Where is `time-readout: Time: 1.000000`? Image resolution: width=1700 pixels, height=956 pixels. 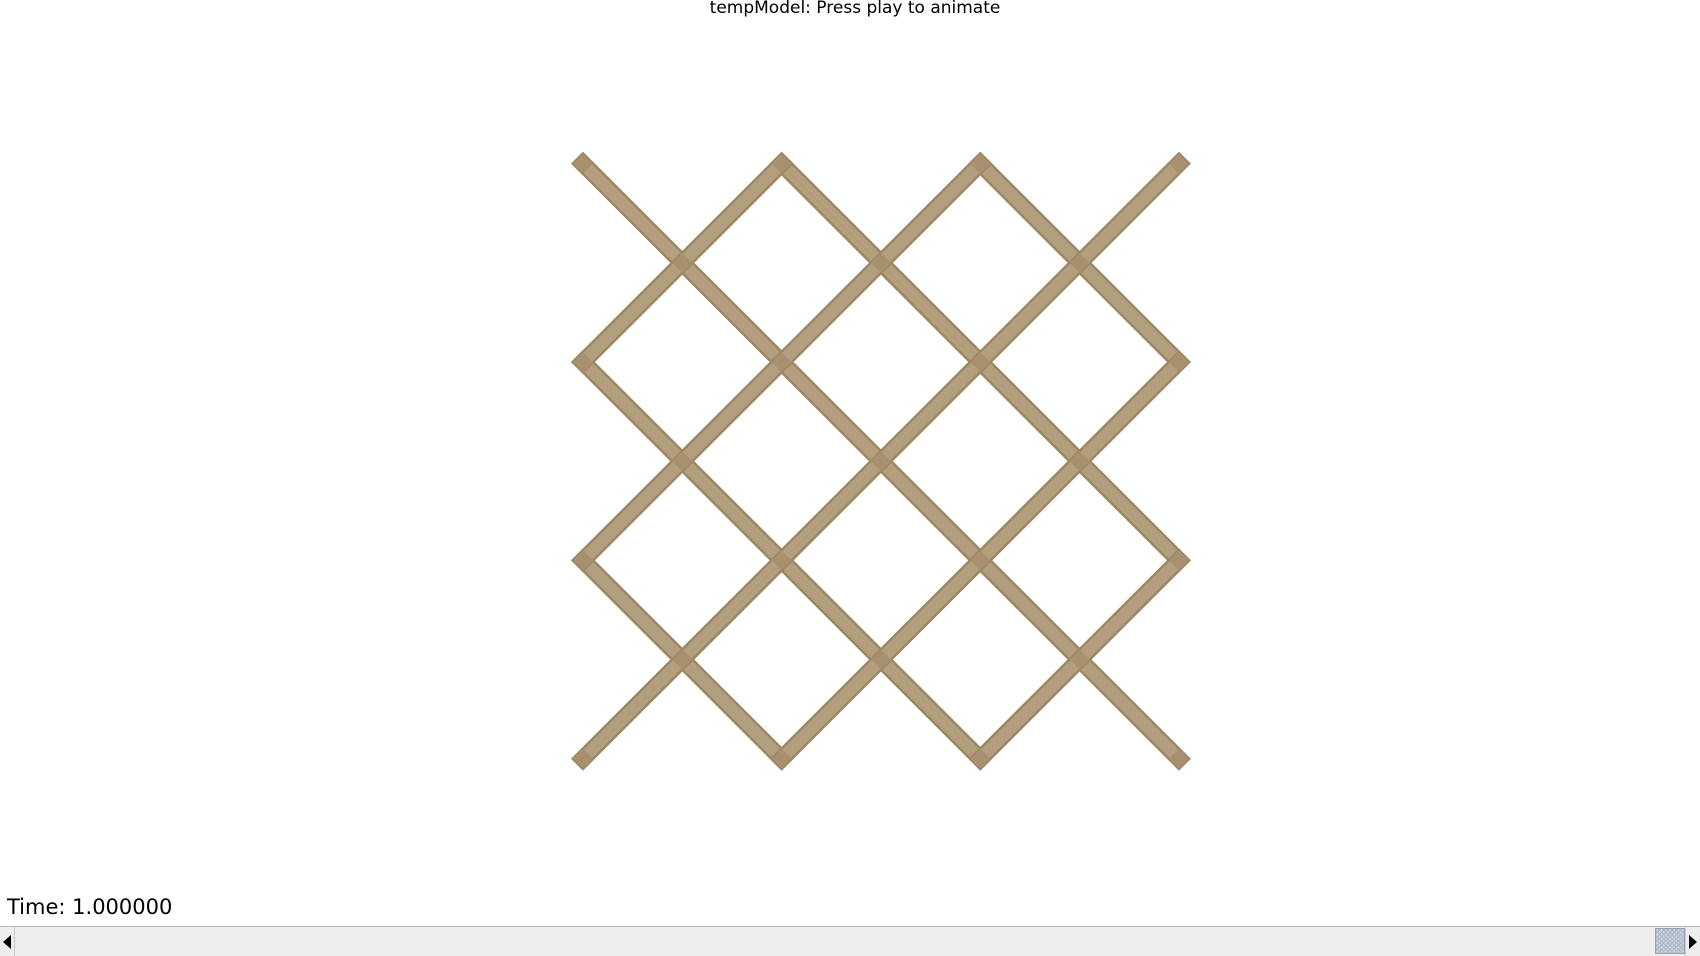 time-readout: Time: 1.000000 is located at coordinates (89, 907).